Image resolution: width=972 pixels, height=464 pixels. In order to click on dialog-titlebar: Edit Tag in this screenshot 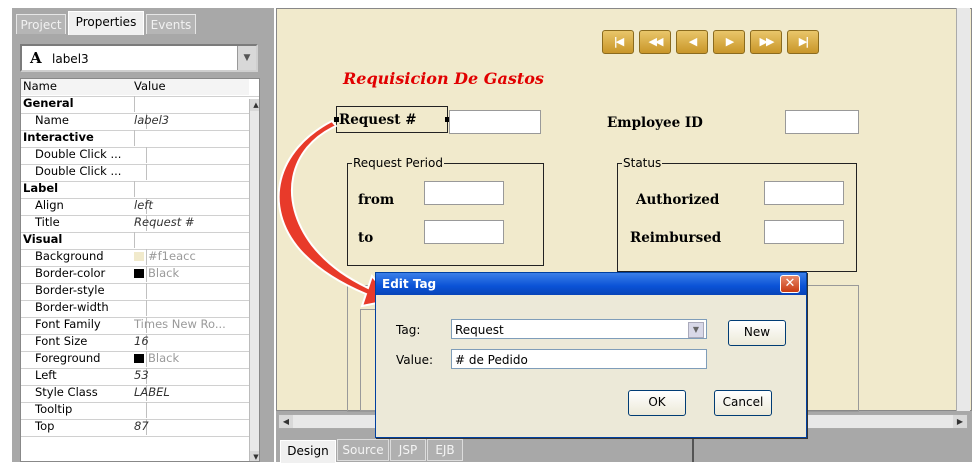, I will do `click(591, 284)`.